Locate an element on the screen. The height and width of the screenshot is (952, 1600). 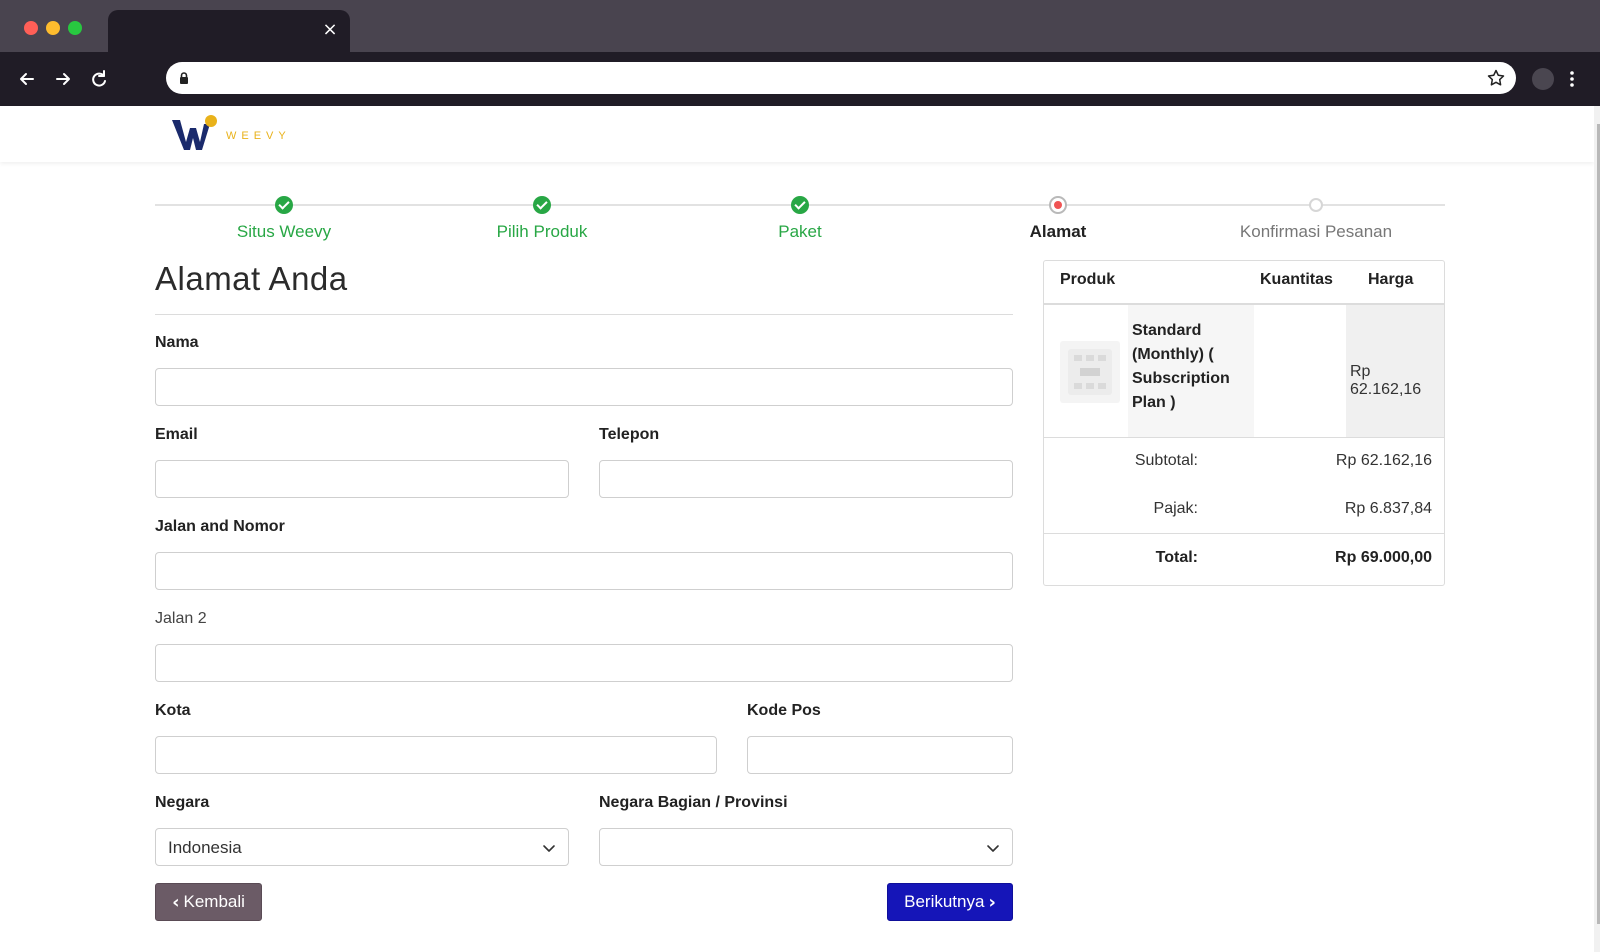
next-button: Berikutnya › is located at coordinates (950, 902).